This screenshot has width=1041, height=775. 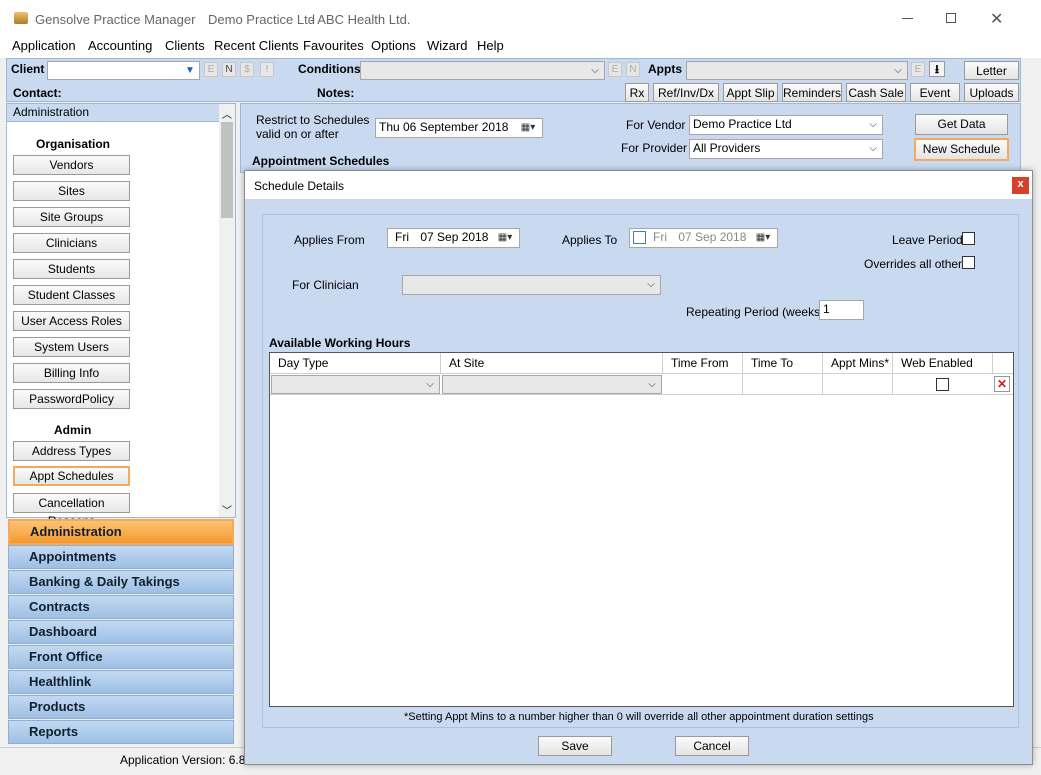 I want to click on day-type-combo: ⌵, so click(x=355, y=384).